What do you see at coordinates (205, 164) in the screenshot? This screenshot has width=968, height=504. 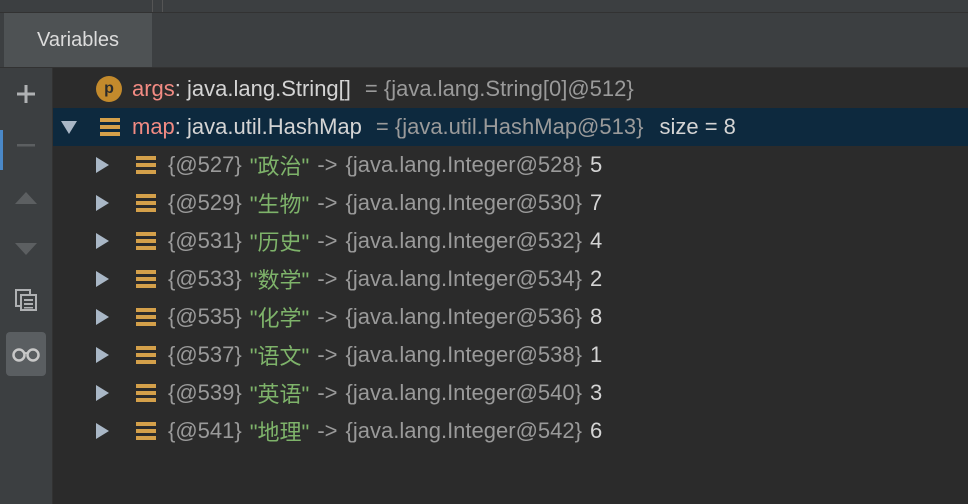 I see `entry-ref: {@527}` at bounding box center [205, 164].